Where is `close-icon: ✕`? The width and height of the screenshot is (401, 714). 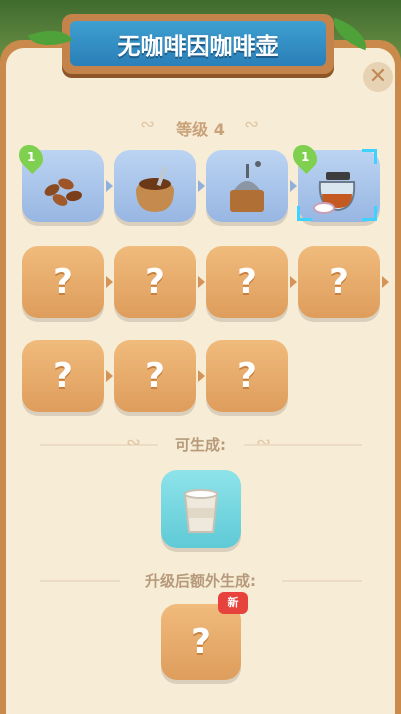 close-icon: ✕ is located at coordinates (378, 76).